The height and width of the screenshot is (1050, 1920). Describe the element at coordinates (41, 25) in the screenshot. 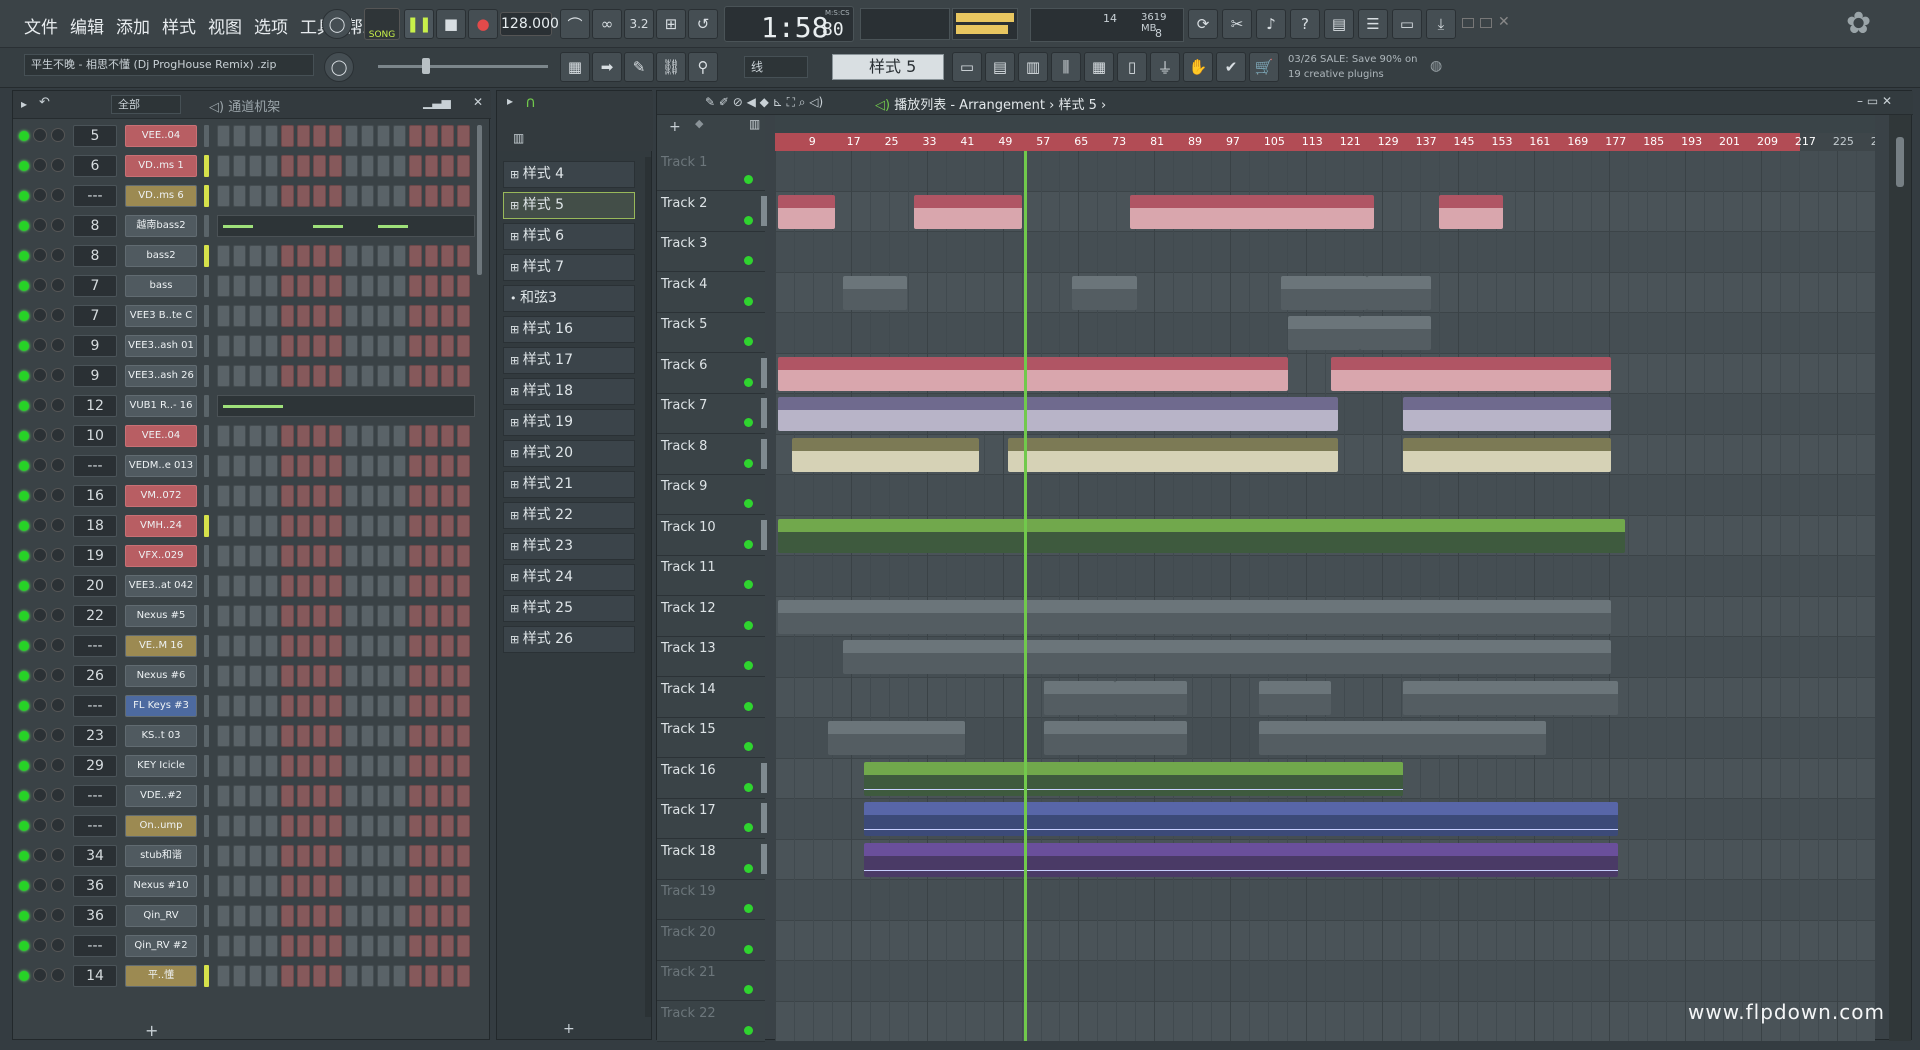

I see `menu-item: 文件` at that location.